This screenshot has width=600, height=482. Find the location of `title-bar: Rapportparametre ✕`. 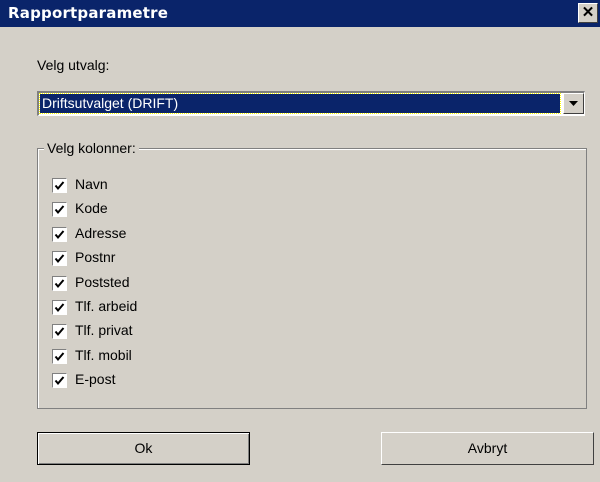

title-bar: Rapportparametre ✕ is located at coordinates (300, 13).